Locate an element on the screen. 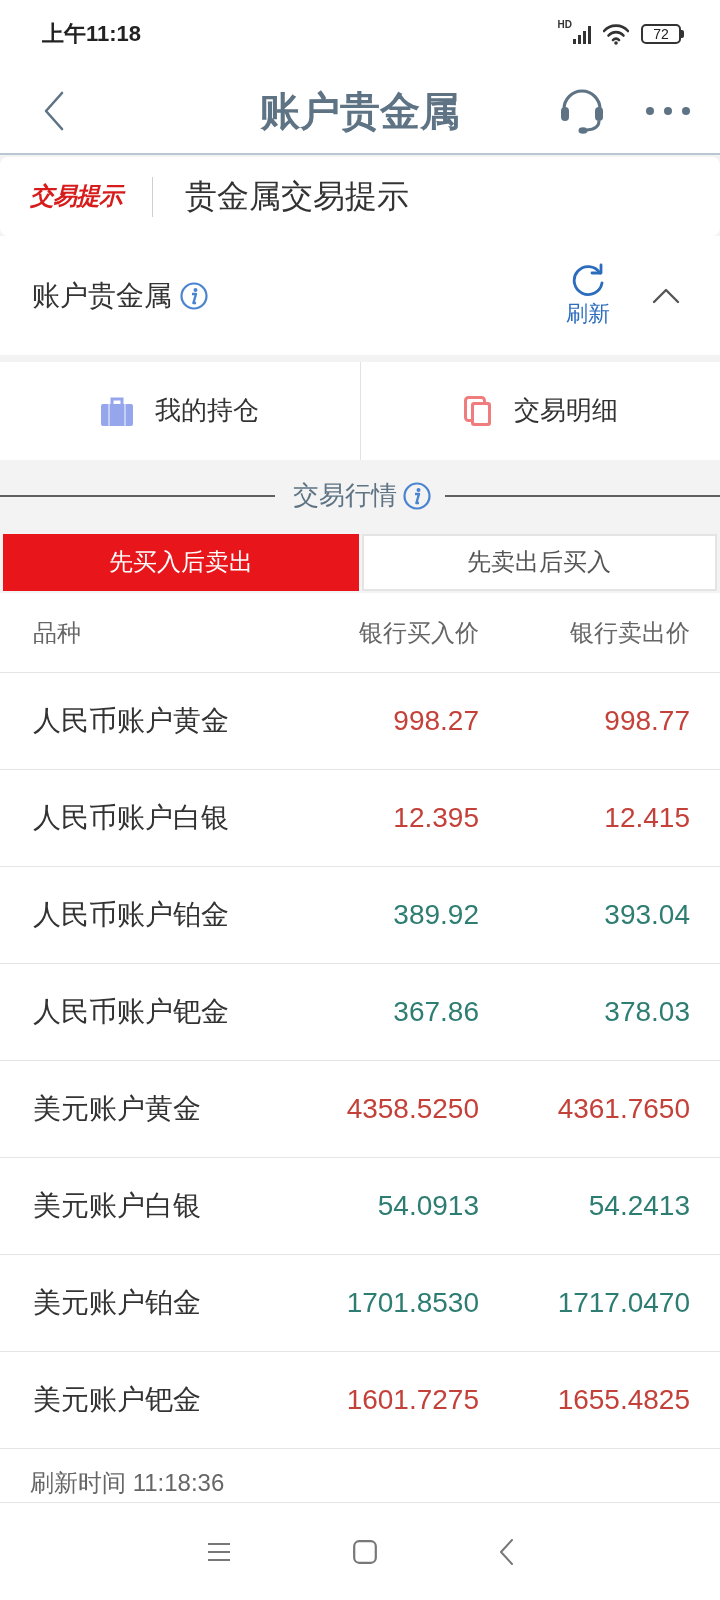 The image size is (720, 1600). buy-price: 389.92 is located at coordinates (435, 915).